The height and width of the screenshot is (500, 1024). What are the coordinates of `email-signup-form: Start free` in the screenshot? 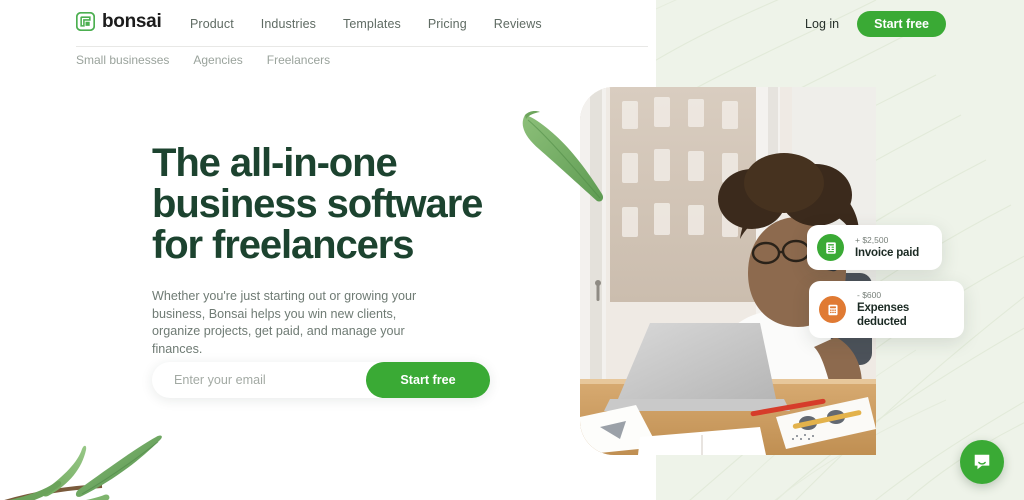 It's located at (321, 380).